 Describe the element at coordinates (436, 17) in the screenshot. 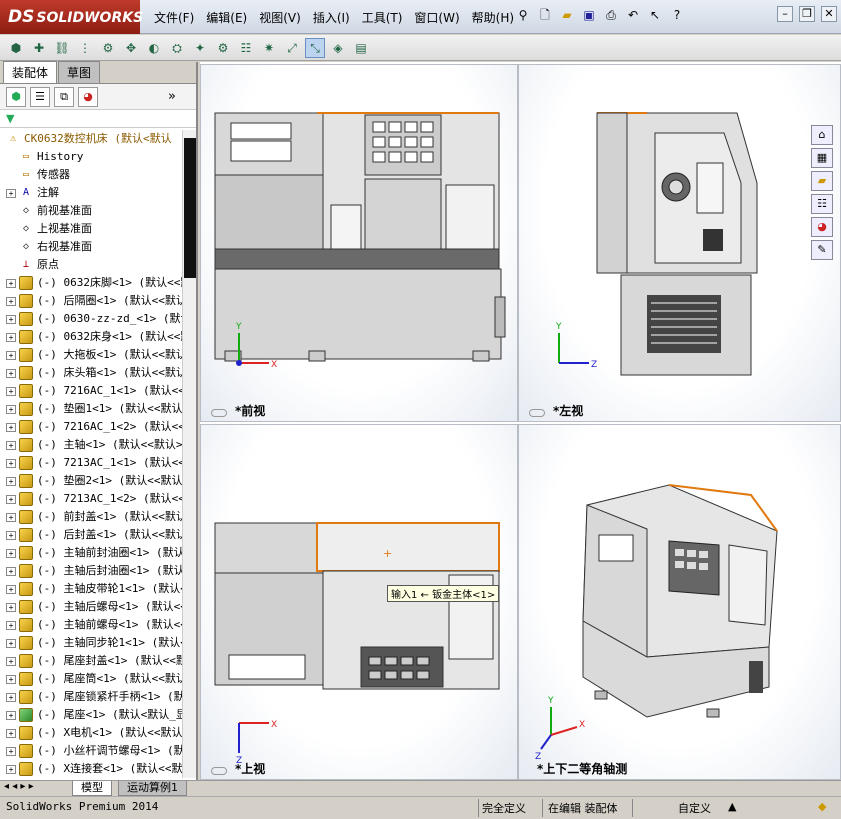

I see `menu-window: 窗口(W)` at that location.